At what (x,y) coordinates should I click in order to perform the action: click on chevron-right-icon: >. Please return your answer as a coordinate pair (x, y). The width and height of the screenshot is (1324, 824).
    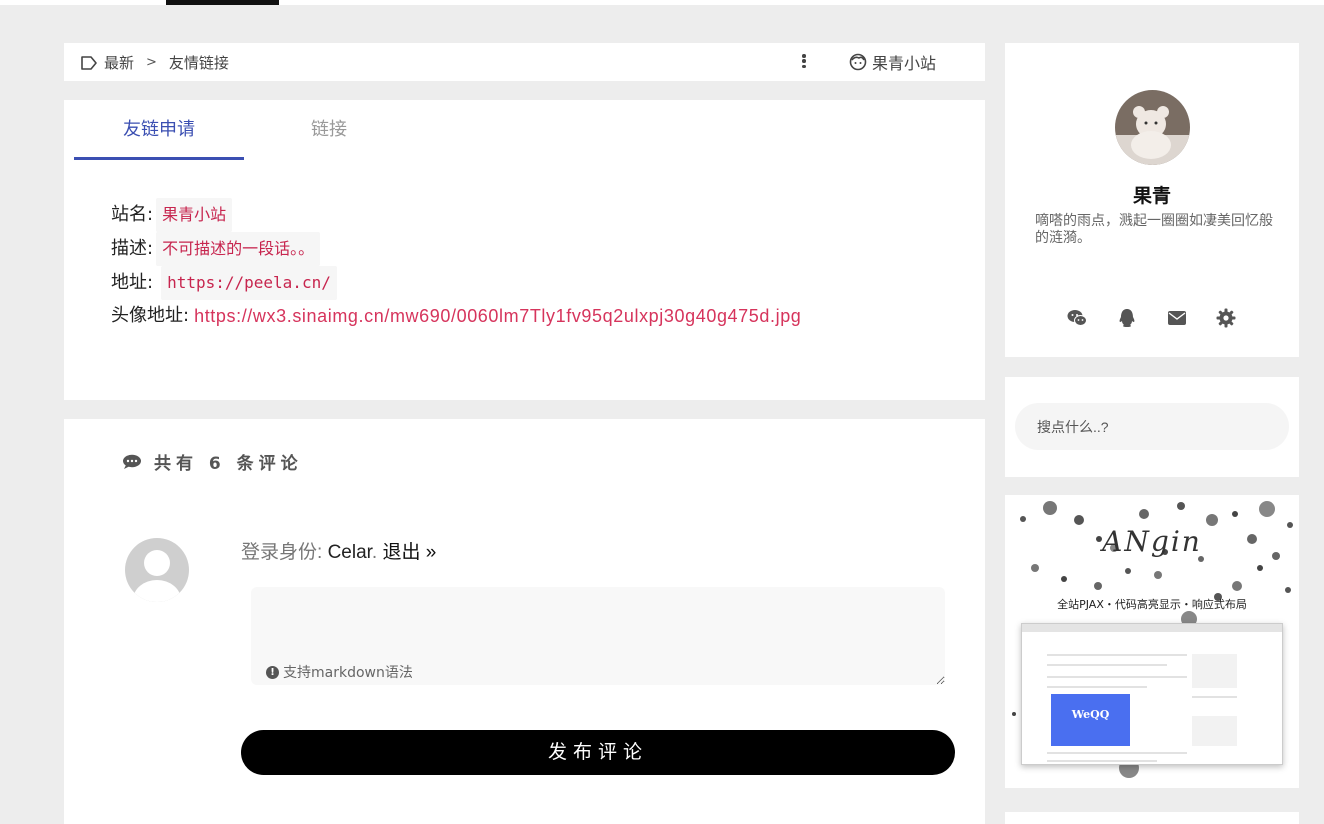
    Looking at the image, I should click on (151, 62).